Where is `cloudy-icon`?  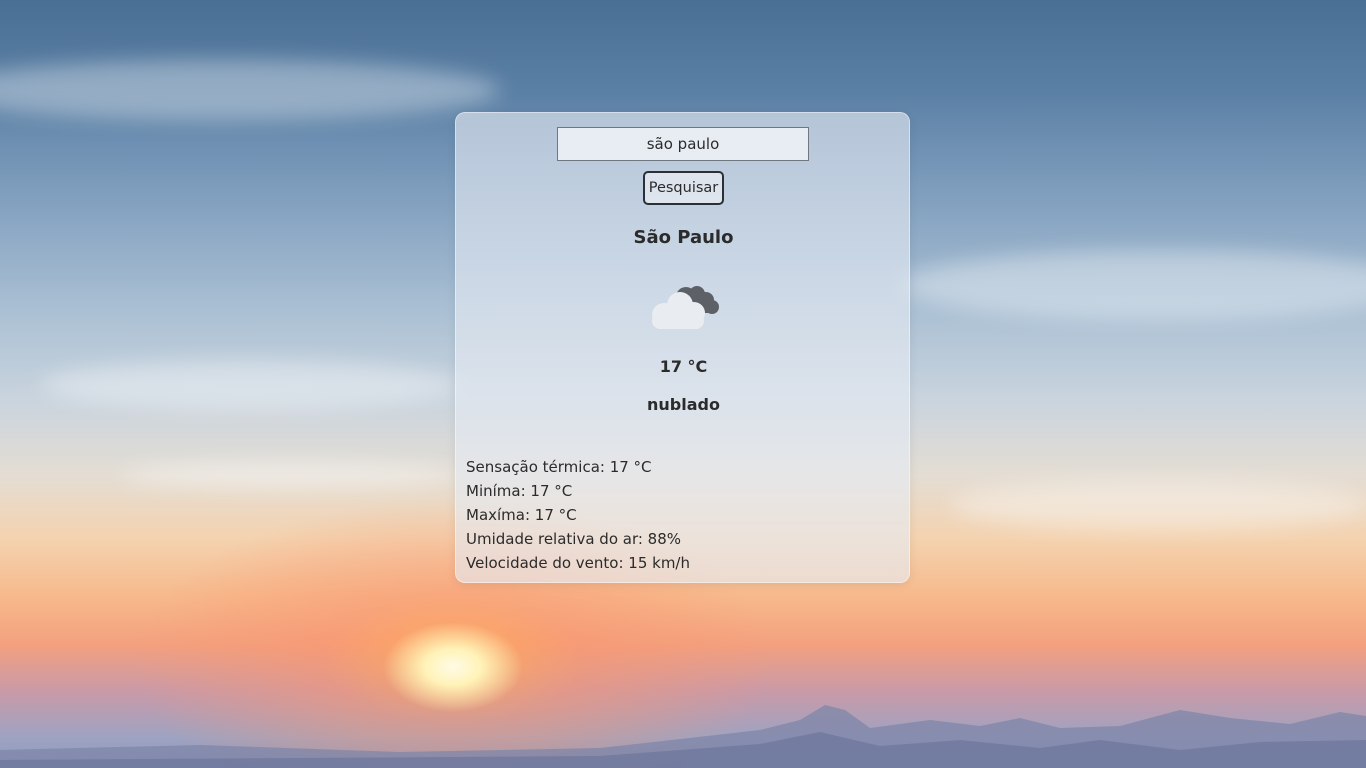
cloudy-icon is located at coordinates (685, 307).